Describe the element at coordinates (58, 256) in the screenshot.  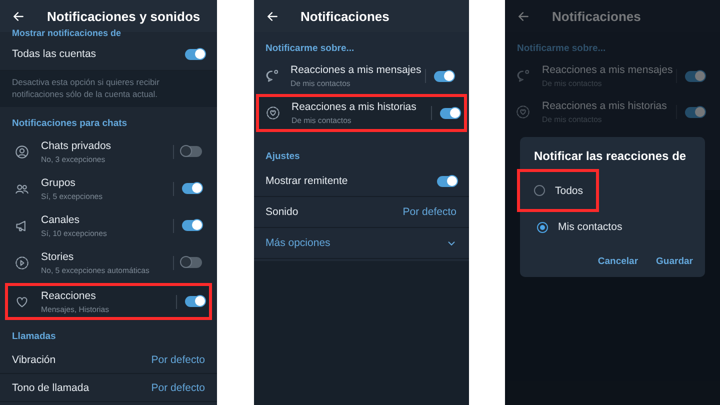
I see `setting-label: Stories` at that location.